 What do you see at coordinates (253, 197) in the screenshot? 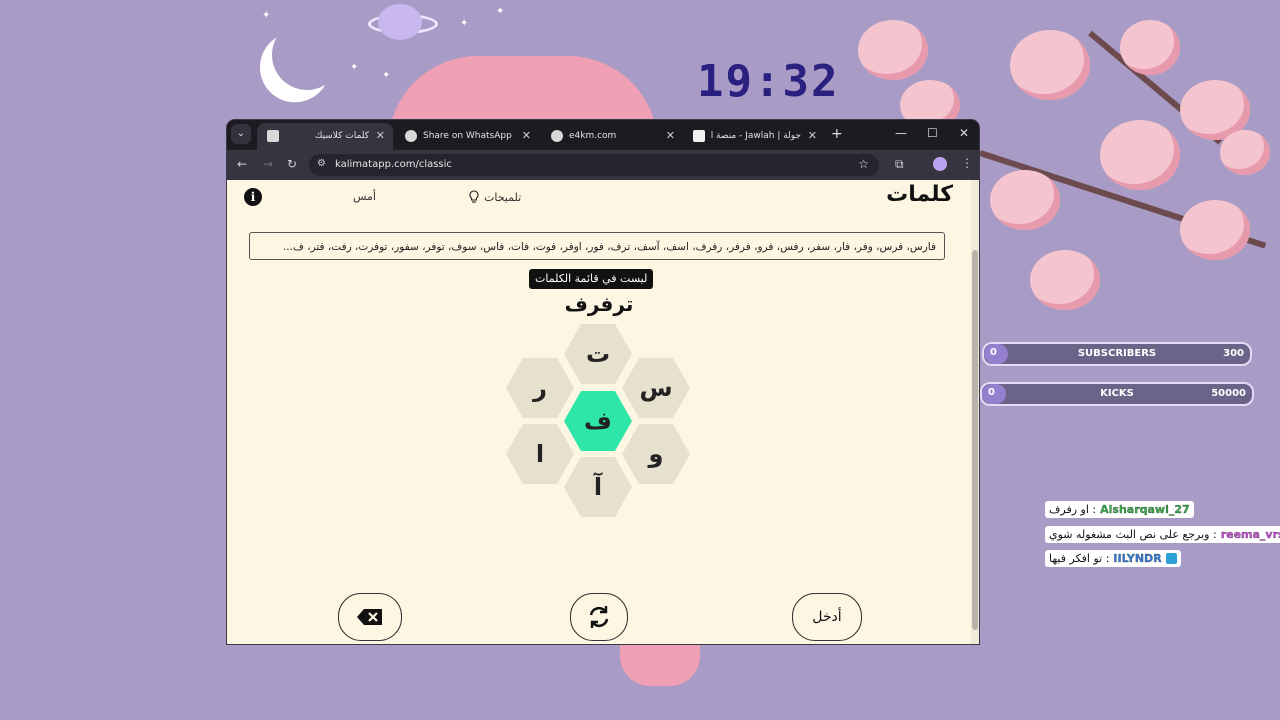
I see `info-icon: i` at bounding box center [253, 197].